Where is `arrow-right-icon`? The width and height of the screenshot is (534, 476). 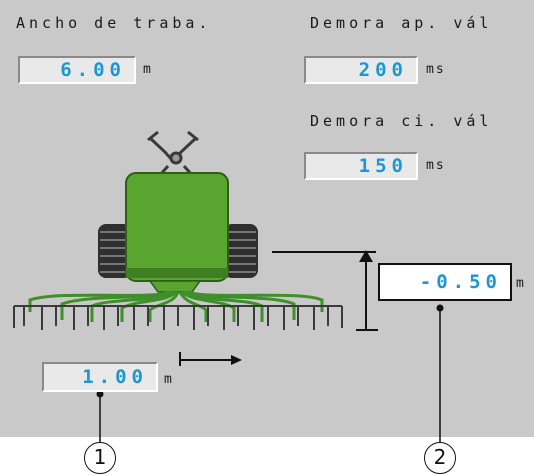 arrow-right-icon is located at coordinates (210, 359).